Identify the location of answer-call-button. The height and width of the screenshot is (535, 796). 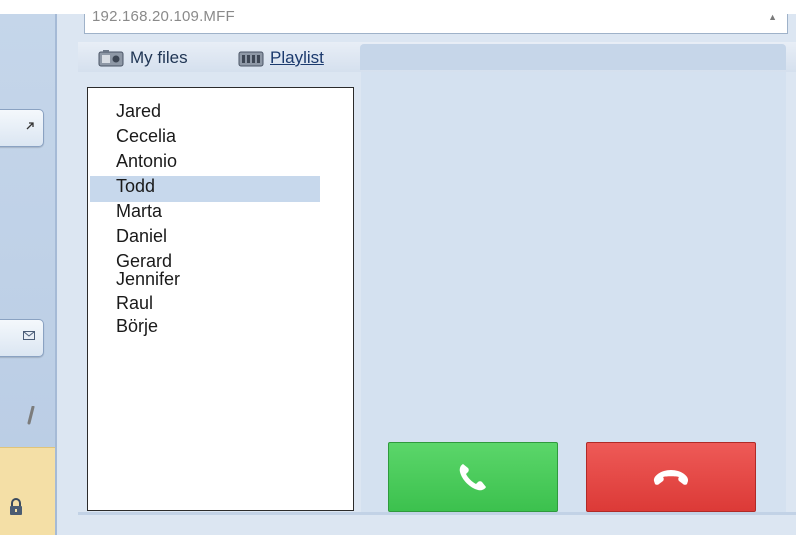
(473, 477).